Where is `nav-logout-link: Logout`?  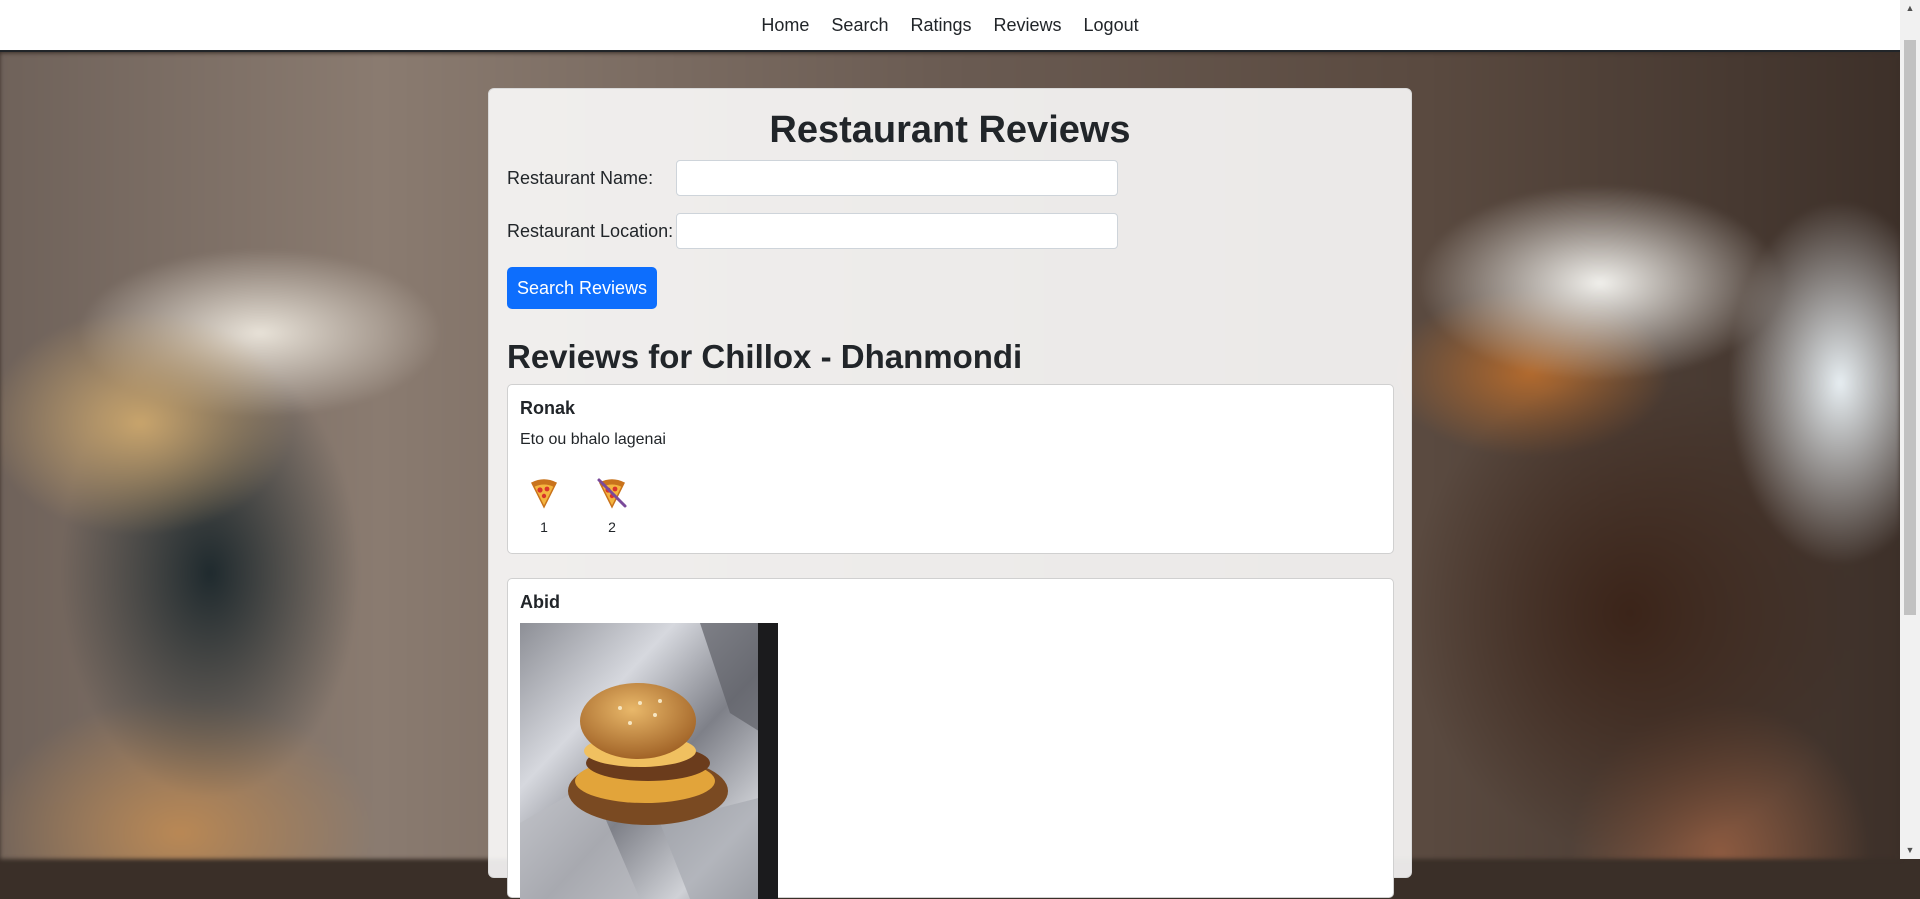 nav-logout-link: Logout is located at coordinates (1111, 25).